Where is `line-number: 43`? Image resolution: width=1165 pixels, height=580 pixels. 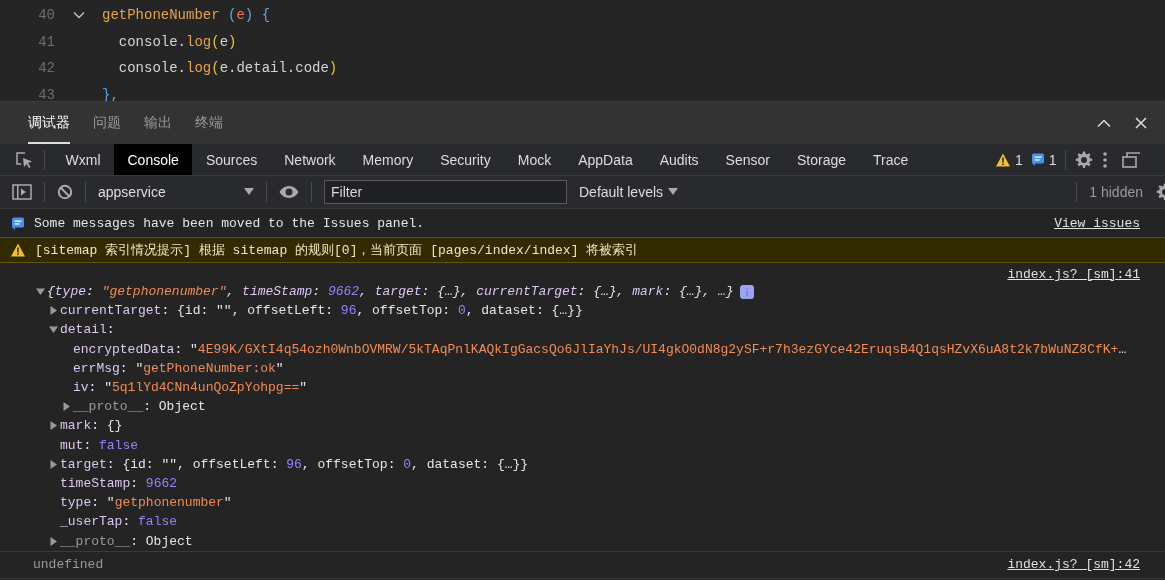
line-number: 43 is located at coordinates (46, 94).